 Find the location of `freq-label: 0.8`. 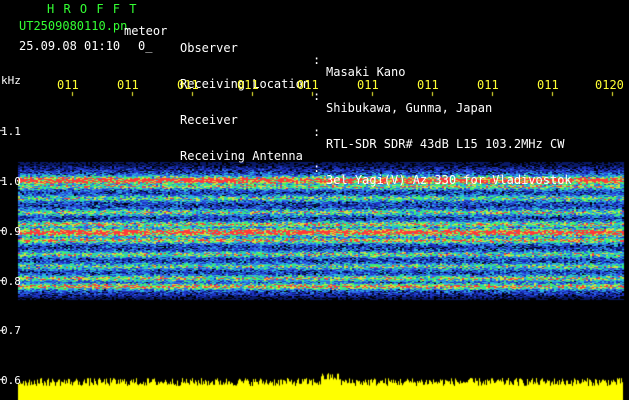

freq-label: 0.8 is located at coordinates (11, 281).